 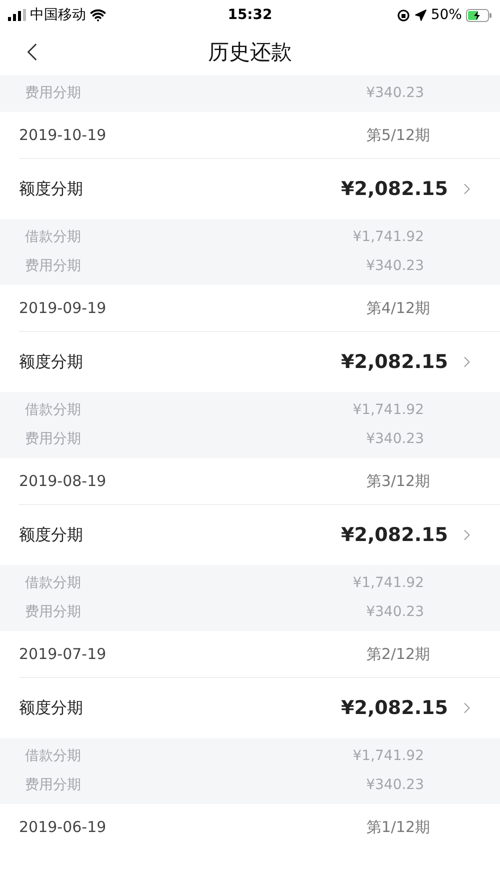 I want to click on installment-period: 第5/12期, so click(x=398, y=135).